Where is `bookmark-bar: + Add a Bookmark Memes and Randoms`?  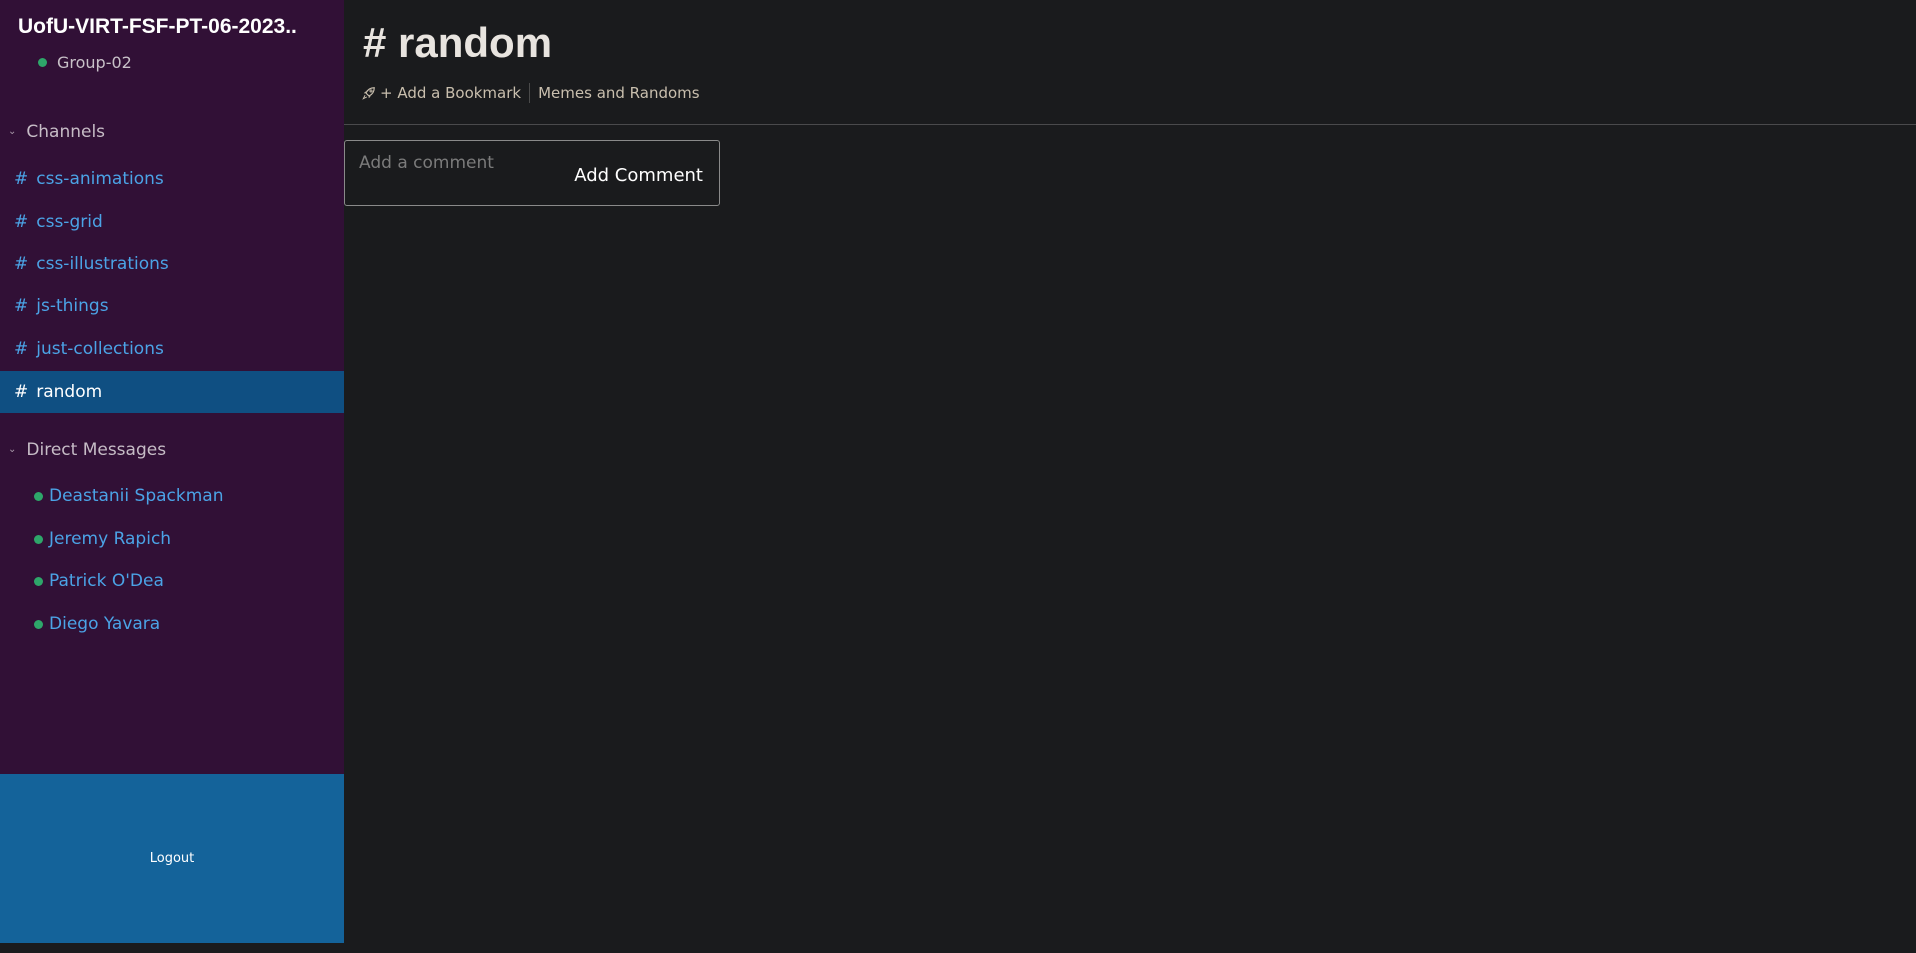 bookmark-bar: + Add a Bookmark Memes and Randoms is located at coordinates (531, 93).